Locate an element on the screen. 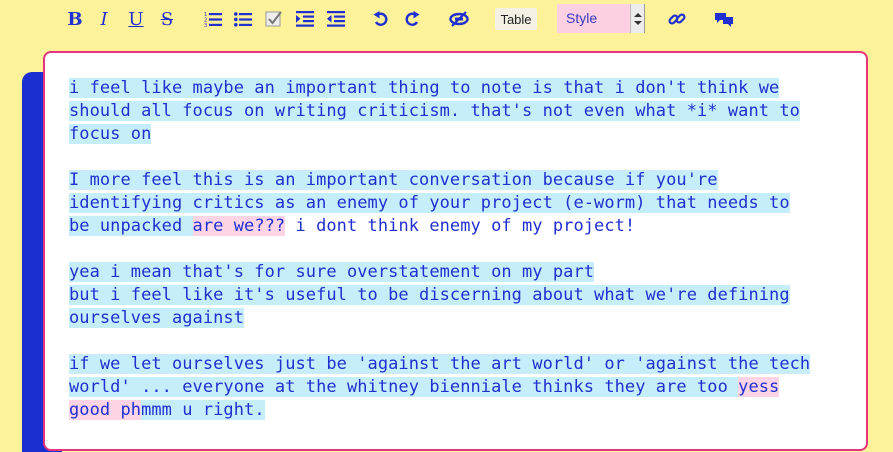  indent-icon is located at coordinates (305, 19).